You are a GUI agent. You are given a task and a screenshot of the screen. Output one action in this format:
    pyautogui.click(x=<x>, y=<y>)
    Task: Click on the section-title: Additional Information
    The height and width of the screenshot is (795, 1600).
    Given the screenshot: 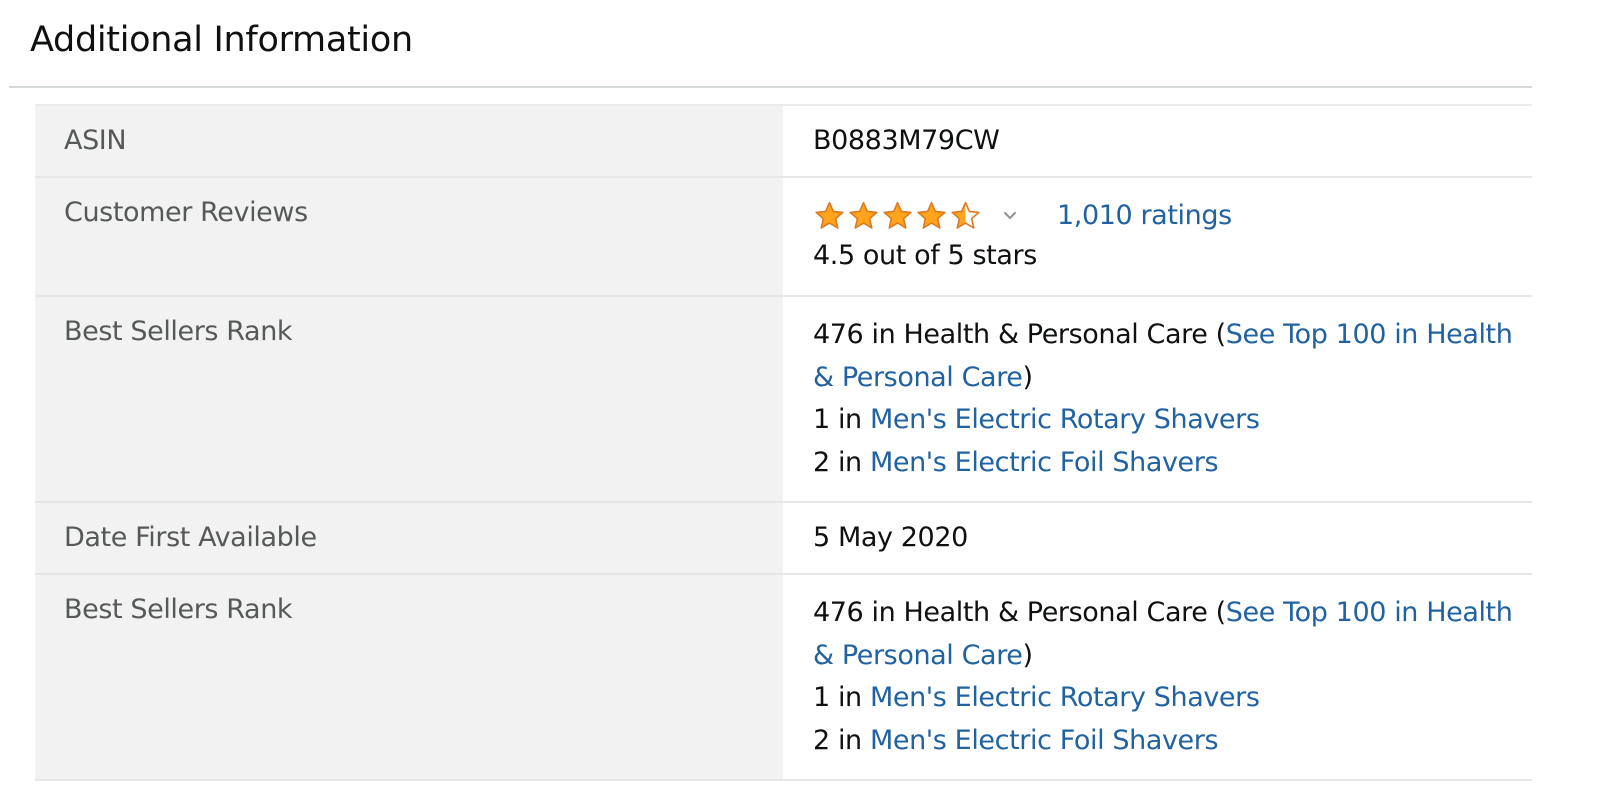 What is the action you would take?
    pyautogui.click(x=221, y=40)
    